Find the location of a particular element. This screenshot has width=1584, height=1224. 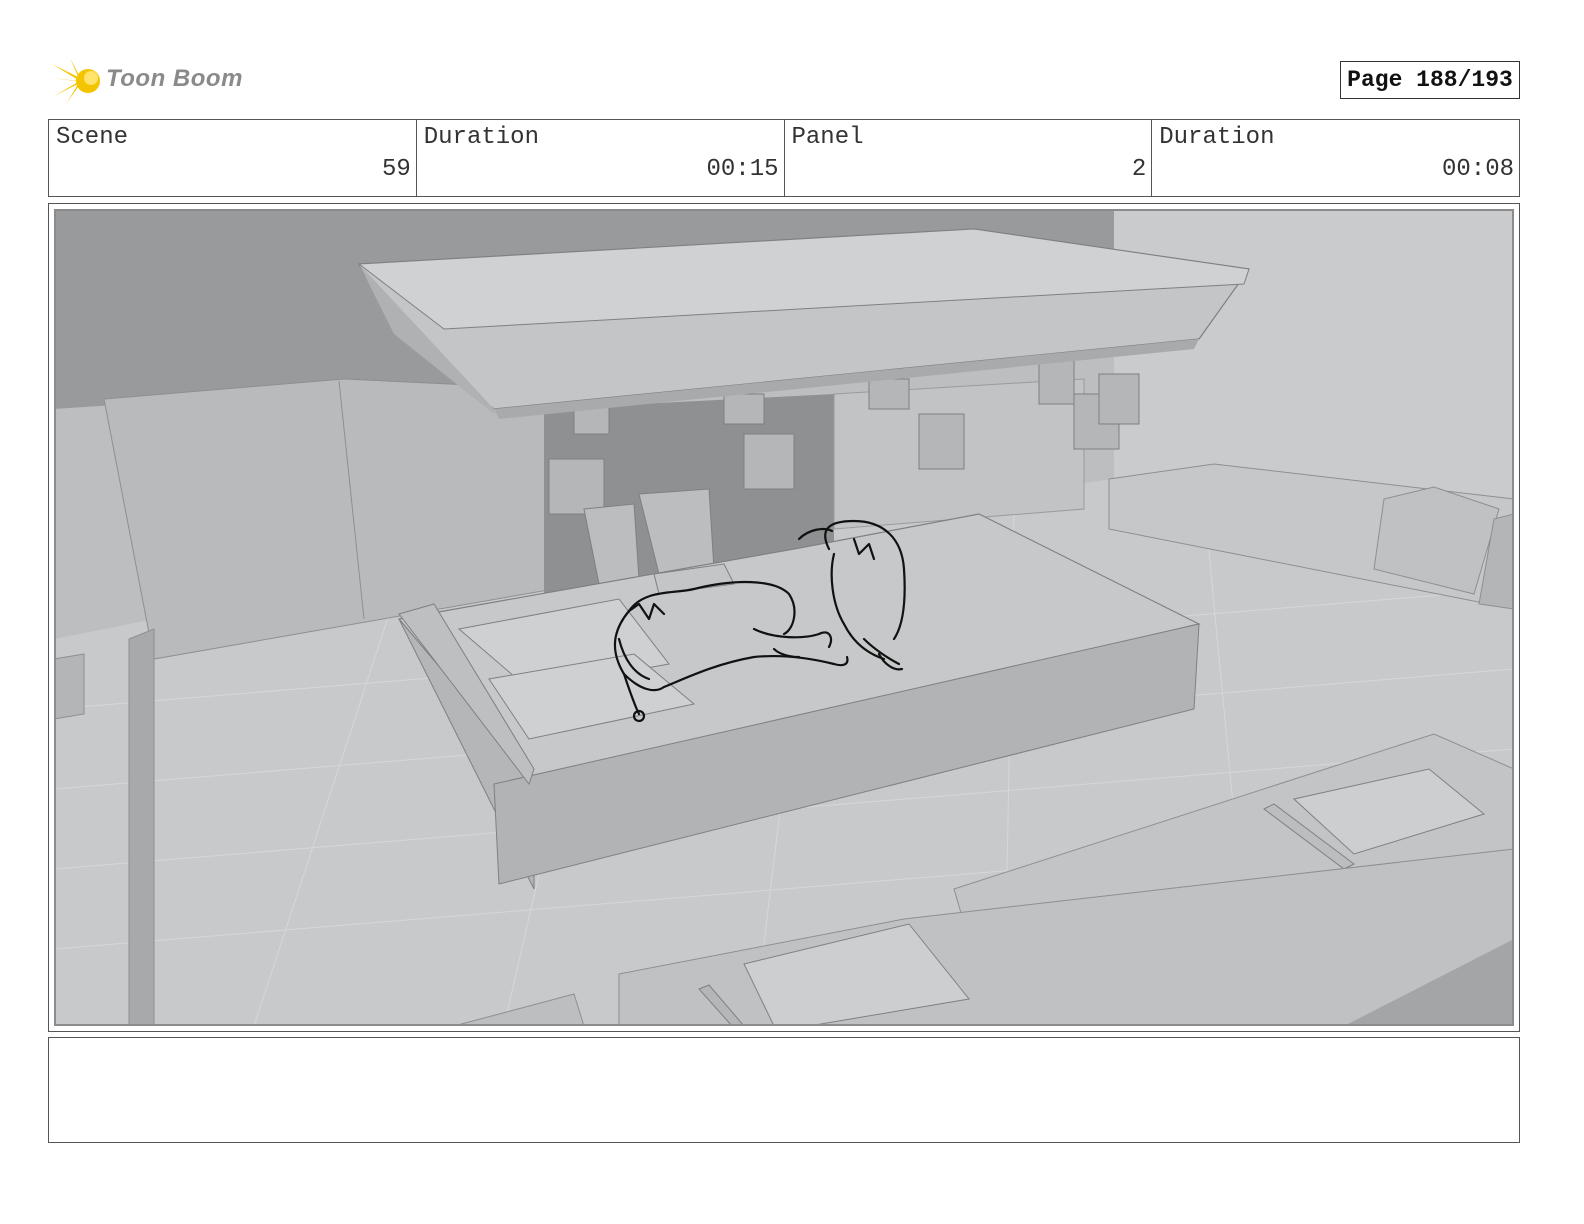

panel-notes-box is located at coordinates (784, 1090).